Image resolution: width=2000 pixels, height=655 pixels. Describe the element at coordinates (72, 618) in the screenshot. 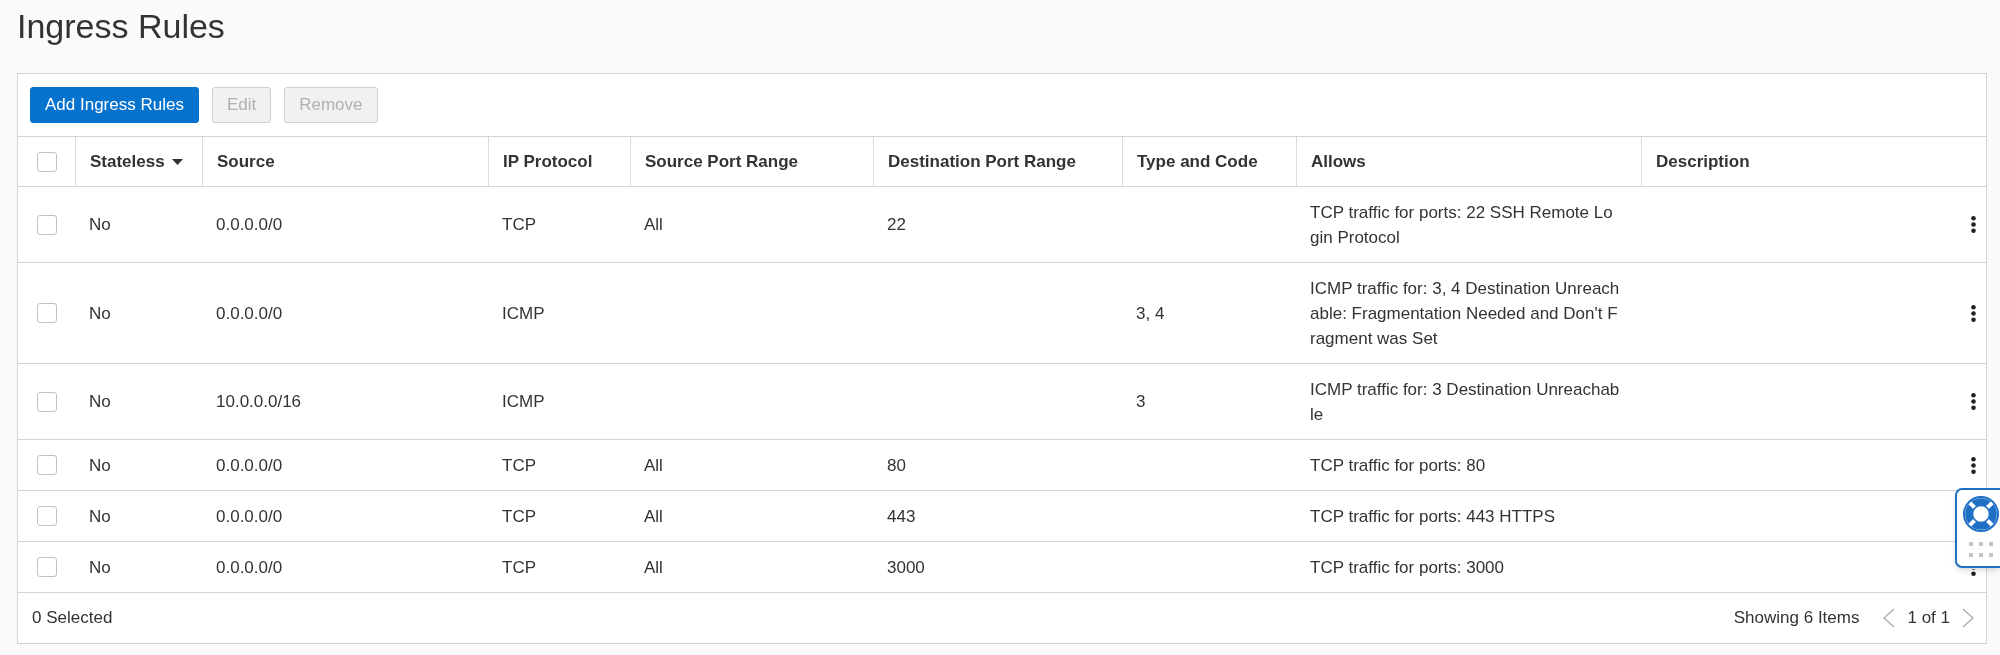

I see `selection-count: 0 Selected` at that location.